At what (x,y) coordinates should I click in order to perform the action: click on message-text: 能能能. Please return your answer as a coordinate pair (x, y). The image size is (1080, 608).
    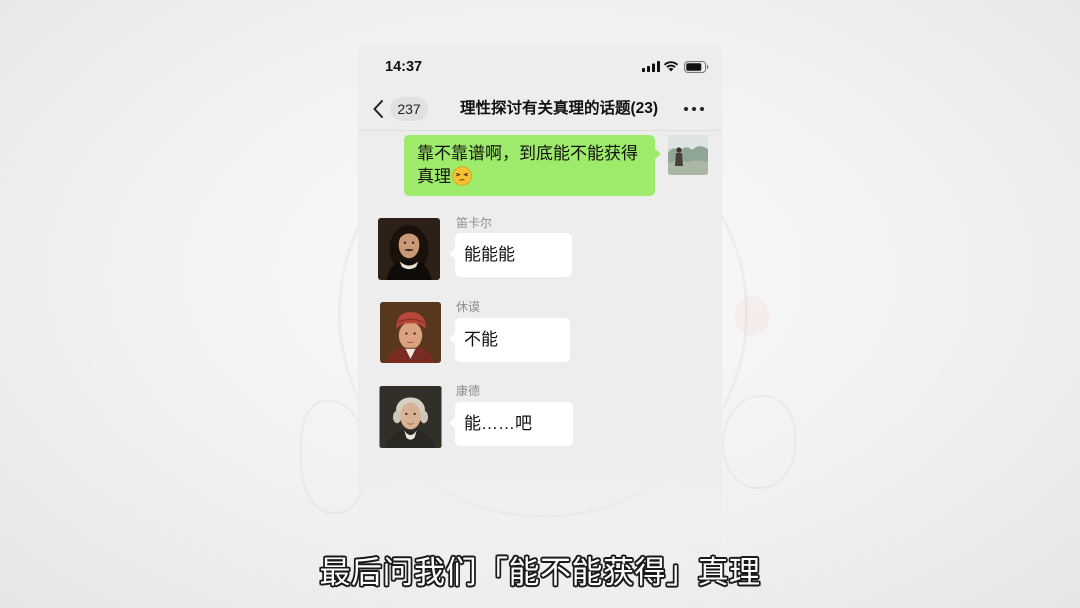
    Looking at the image, I should click on (489, 254).